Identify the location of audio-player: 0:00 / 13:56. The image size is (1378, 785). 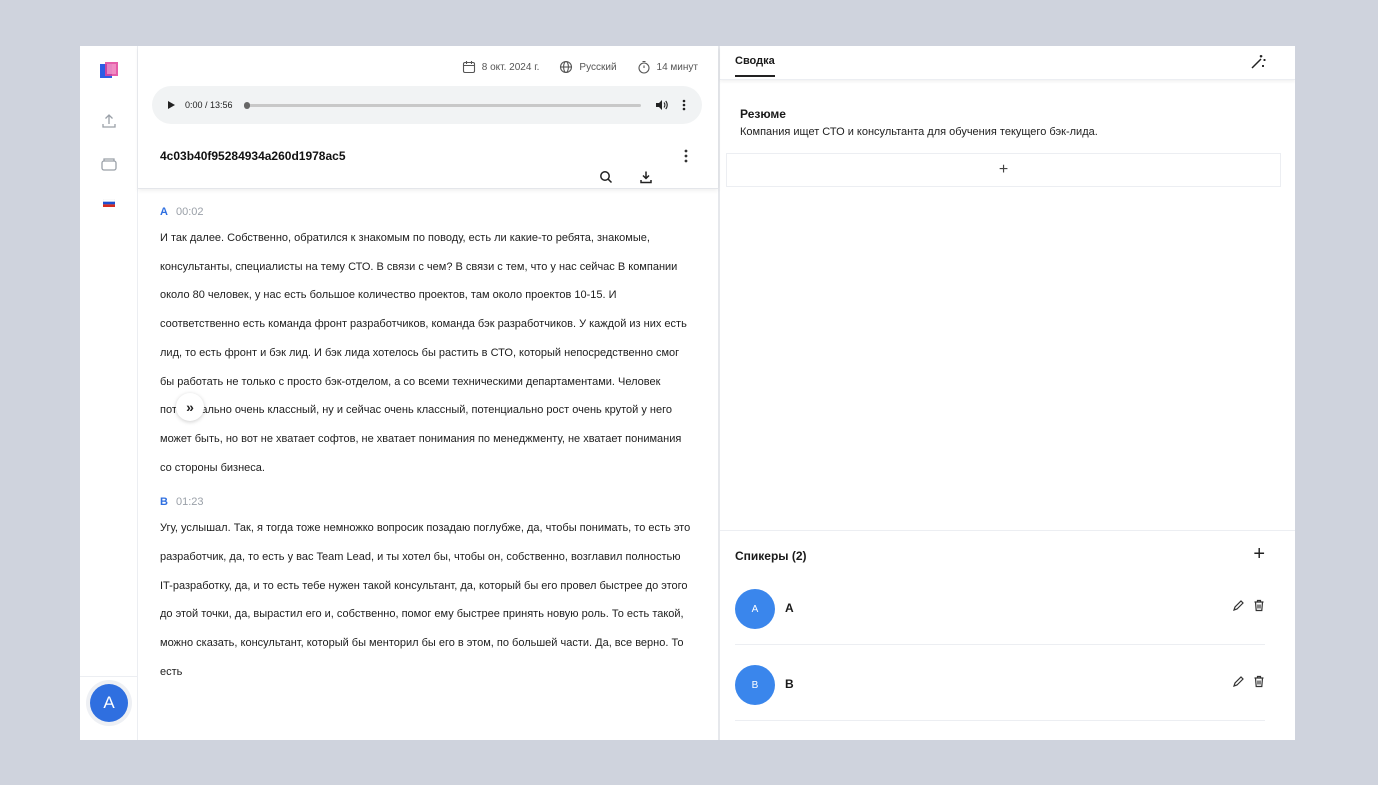
(427, 105).